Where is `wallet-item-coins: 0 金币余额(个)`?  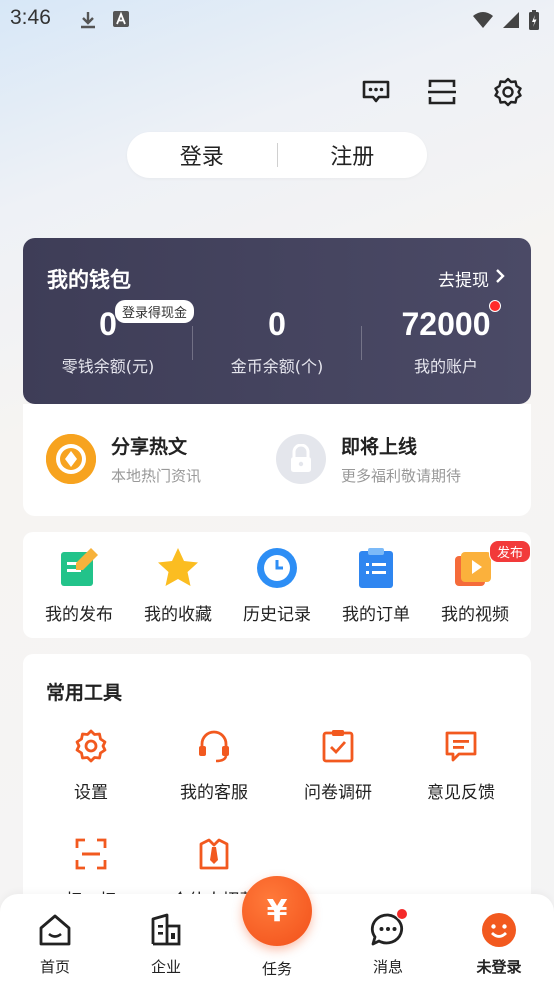
wallet-item-coins: 0 金币余额(个) is located at coordinates (277, 341).